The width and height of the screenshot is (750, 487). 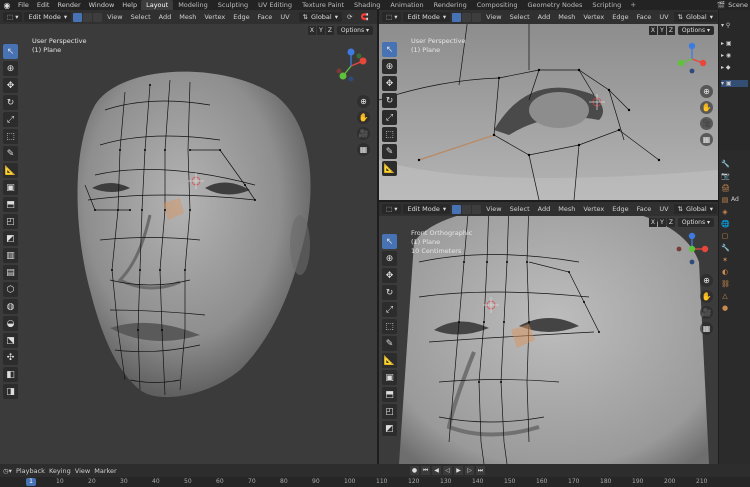 What do you see at coordinates (425, 470) in the screenshot?
I see `jump-start-icon: ⏮` at bounding box center [425, 470].